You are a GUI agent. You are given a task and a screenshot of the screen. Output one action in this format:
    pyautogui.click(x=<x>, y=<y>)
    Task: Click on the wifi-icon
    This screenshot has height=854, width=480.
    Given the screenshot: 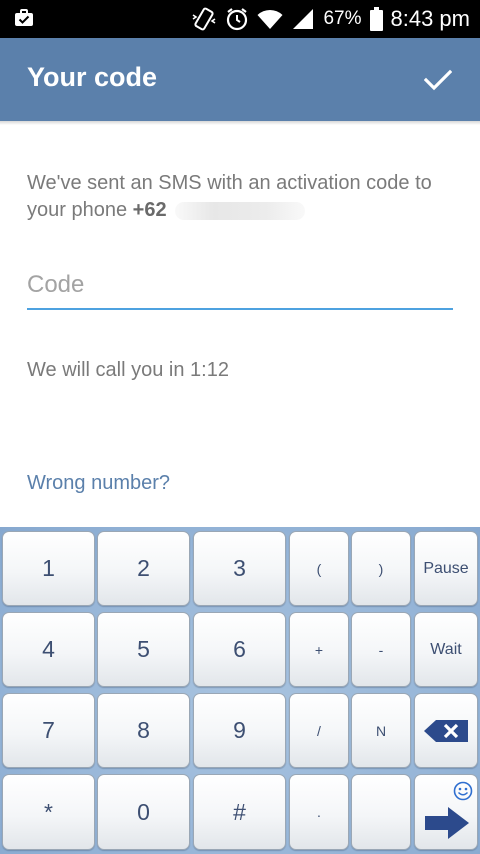 What is the action you would take?
    pyautogui.click(x=270, y=19)
    